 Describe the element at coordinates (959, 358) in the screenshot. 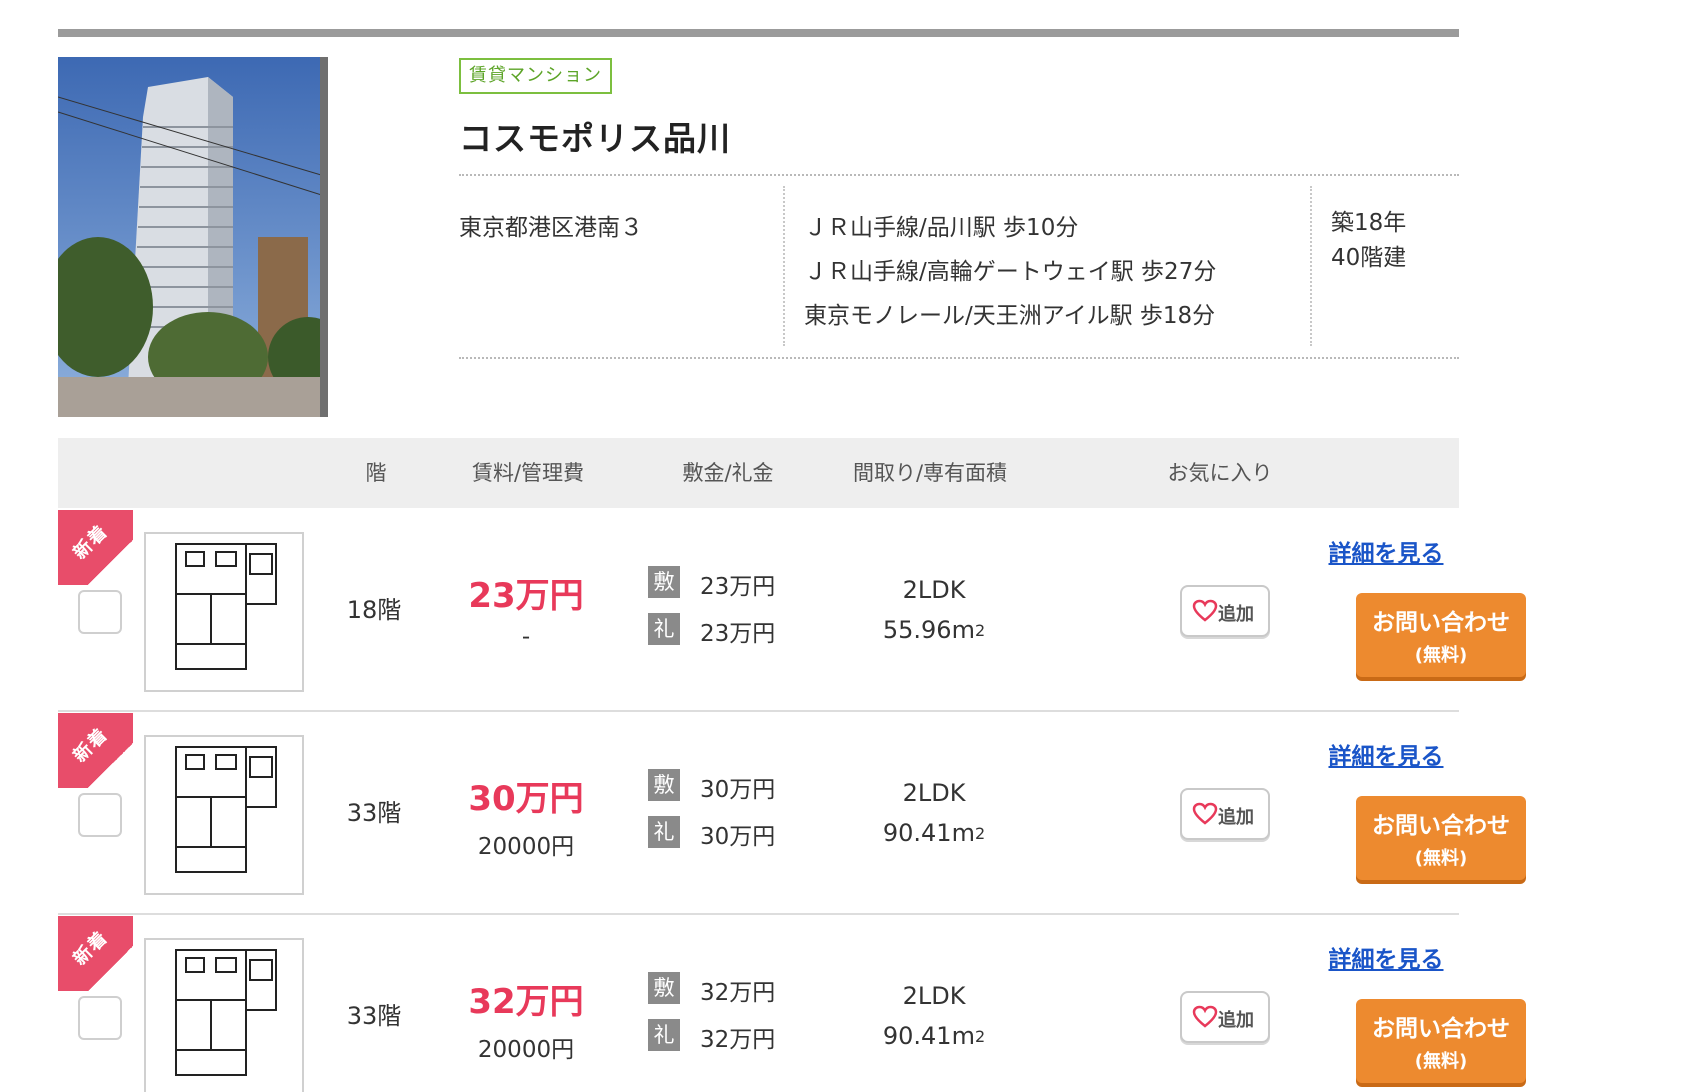

I see `info-bottom-divider` at that location.